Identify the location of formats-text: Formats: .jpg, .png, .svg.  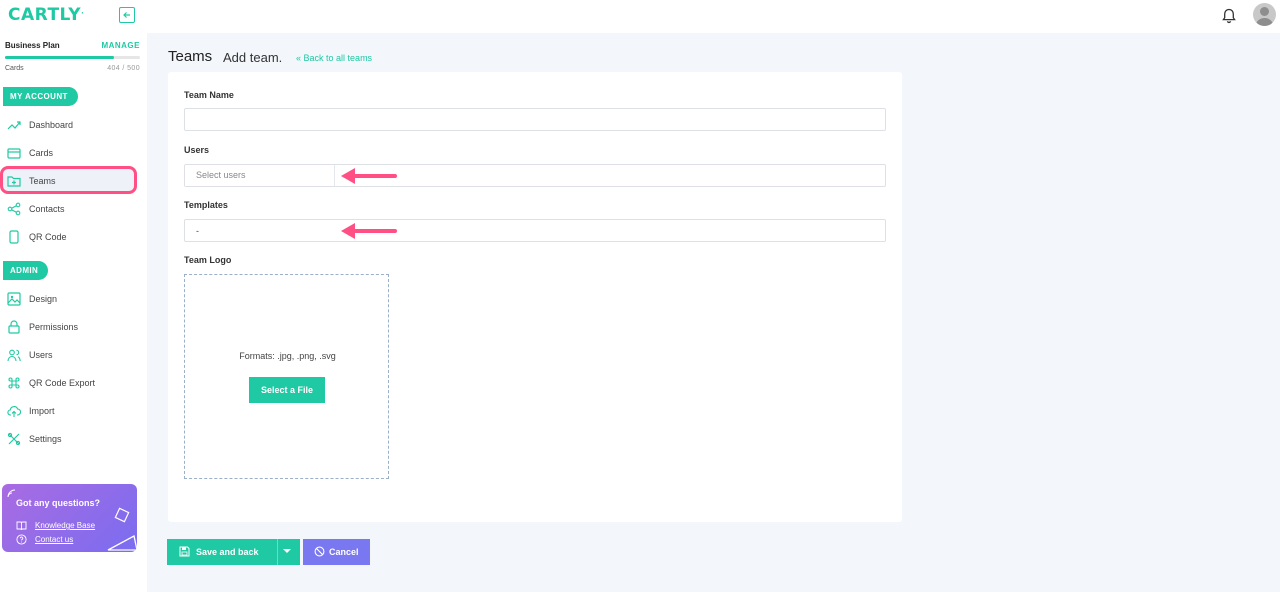
(287, 356).